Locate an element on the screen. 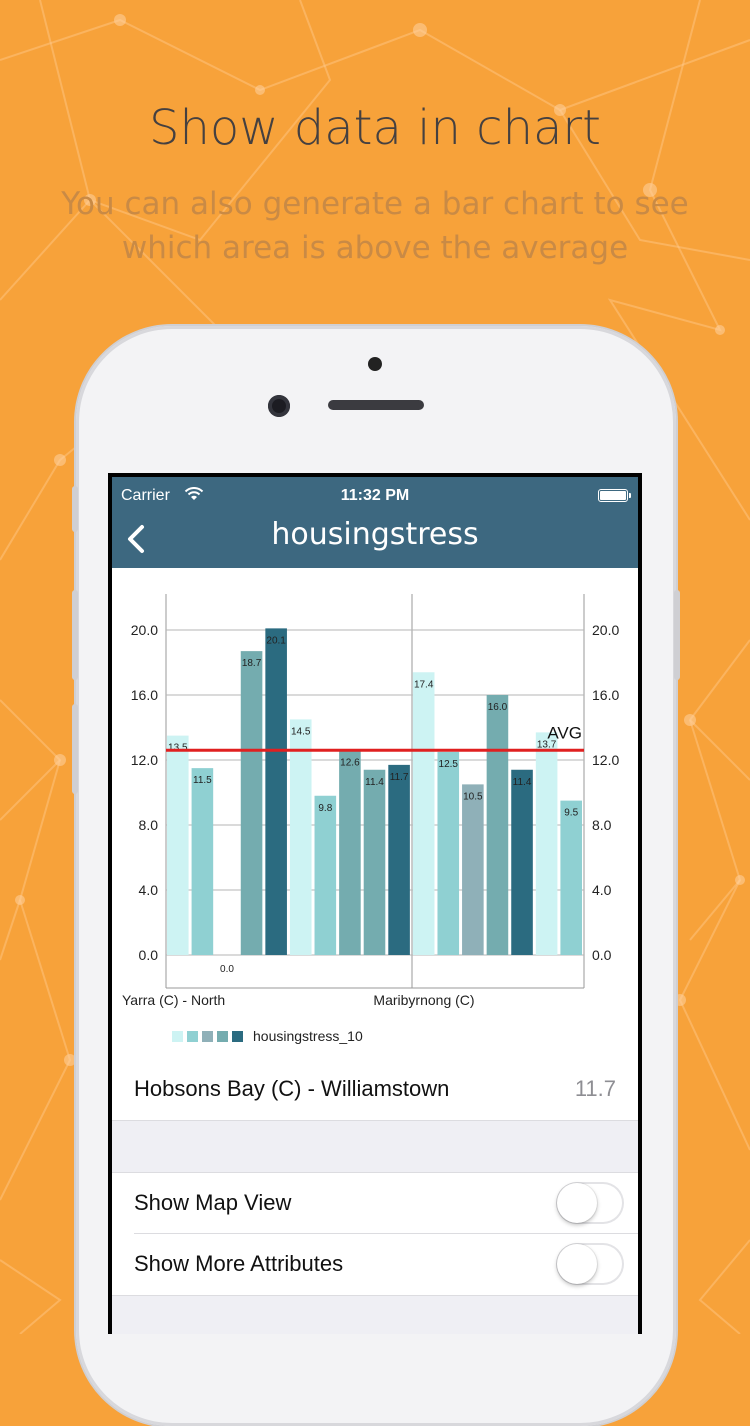 Image resolution: width=750 pixels, height=1426 pixels. show-more-attributes-toggle is located at coordinates (590, 1264).